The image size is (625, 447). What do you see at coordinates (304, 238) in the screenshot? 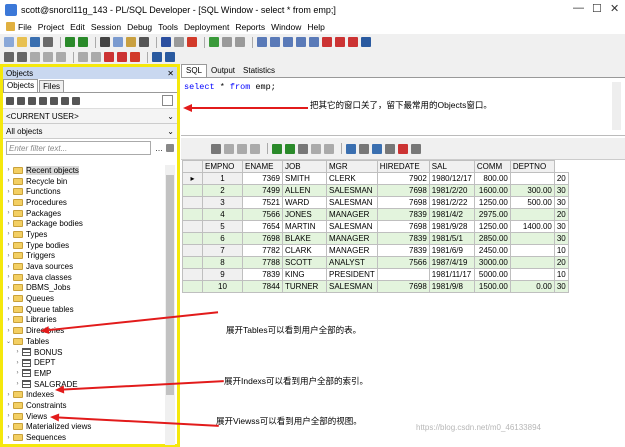
I see `table-cell: BLAKE` at bounding box center [304, 238].